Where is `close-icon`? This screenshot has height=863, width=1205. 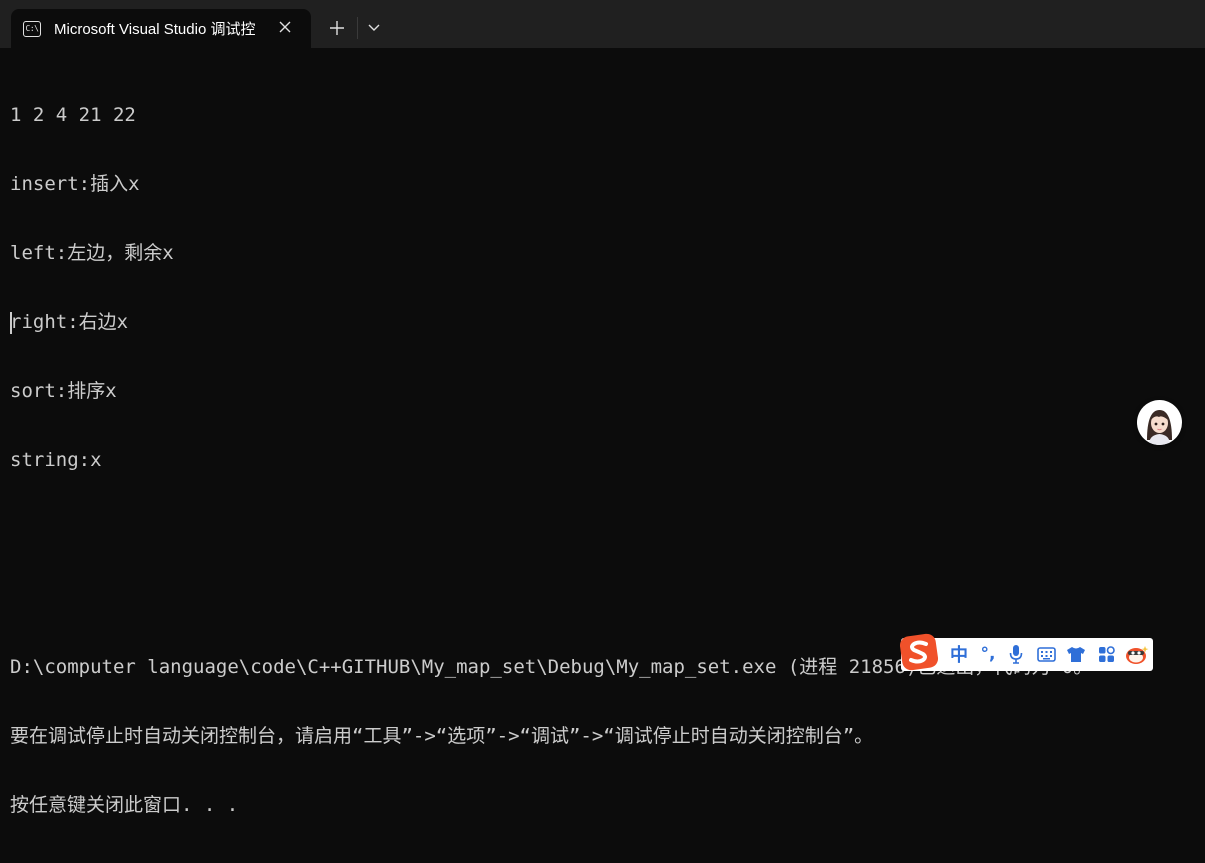
close-icon is located at coordinates (285, 27).